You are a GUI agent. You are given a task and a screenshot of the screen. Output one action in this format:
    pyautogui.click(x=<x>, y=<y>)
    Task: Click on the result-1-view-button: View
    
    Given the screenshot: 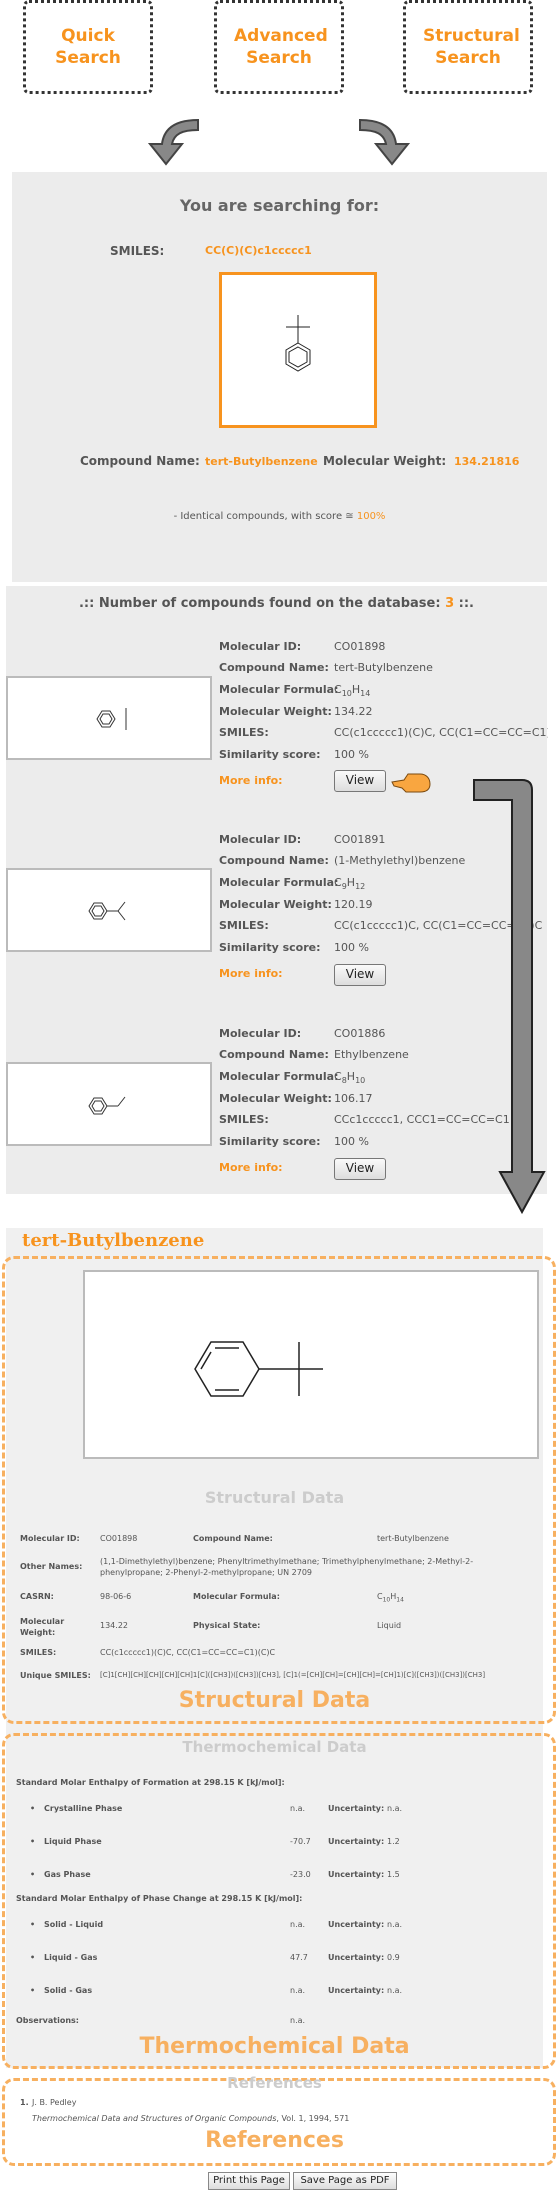 What is the action you would take?
    pyautogui.click(x=360, y=781)
    